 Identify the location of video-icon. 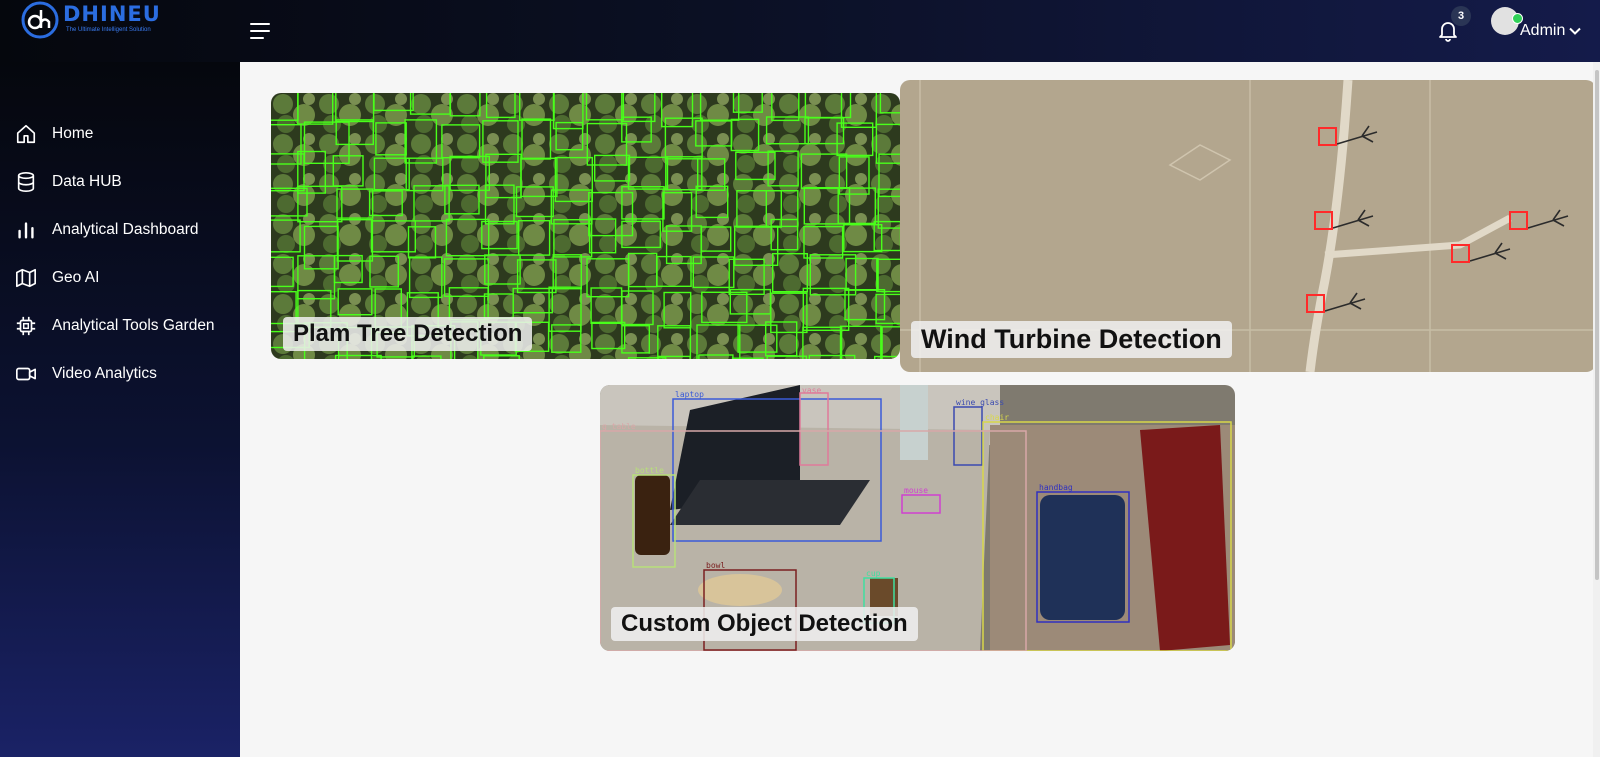
(26, 374).